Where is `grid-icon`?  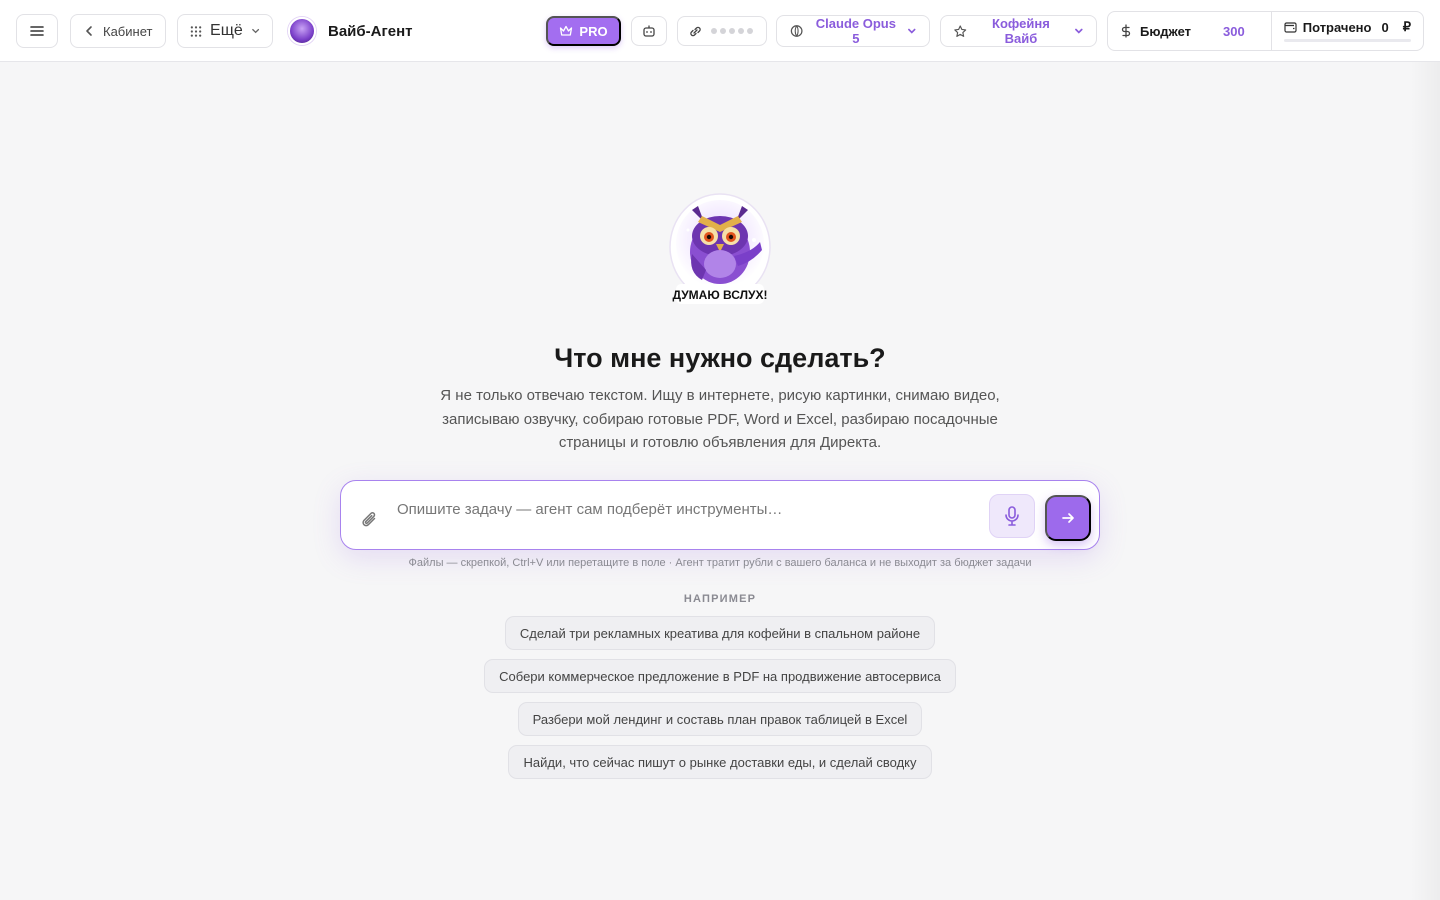
grid-icon is located at coordinates (196, 31).